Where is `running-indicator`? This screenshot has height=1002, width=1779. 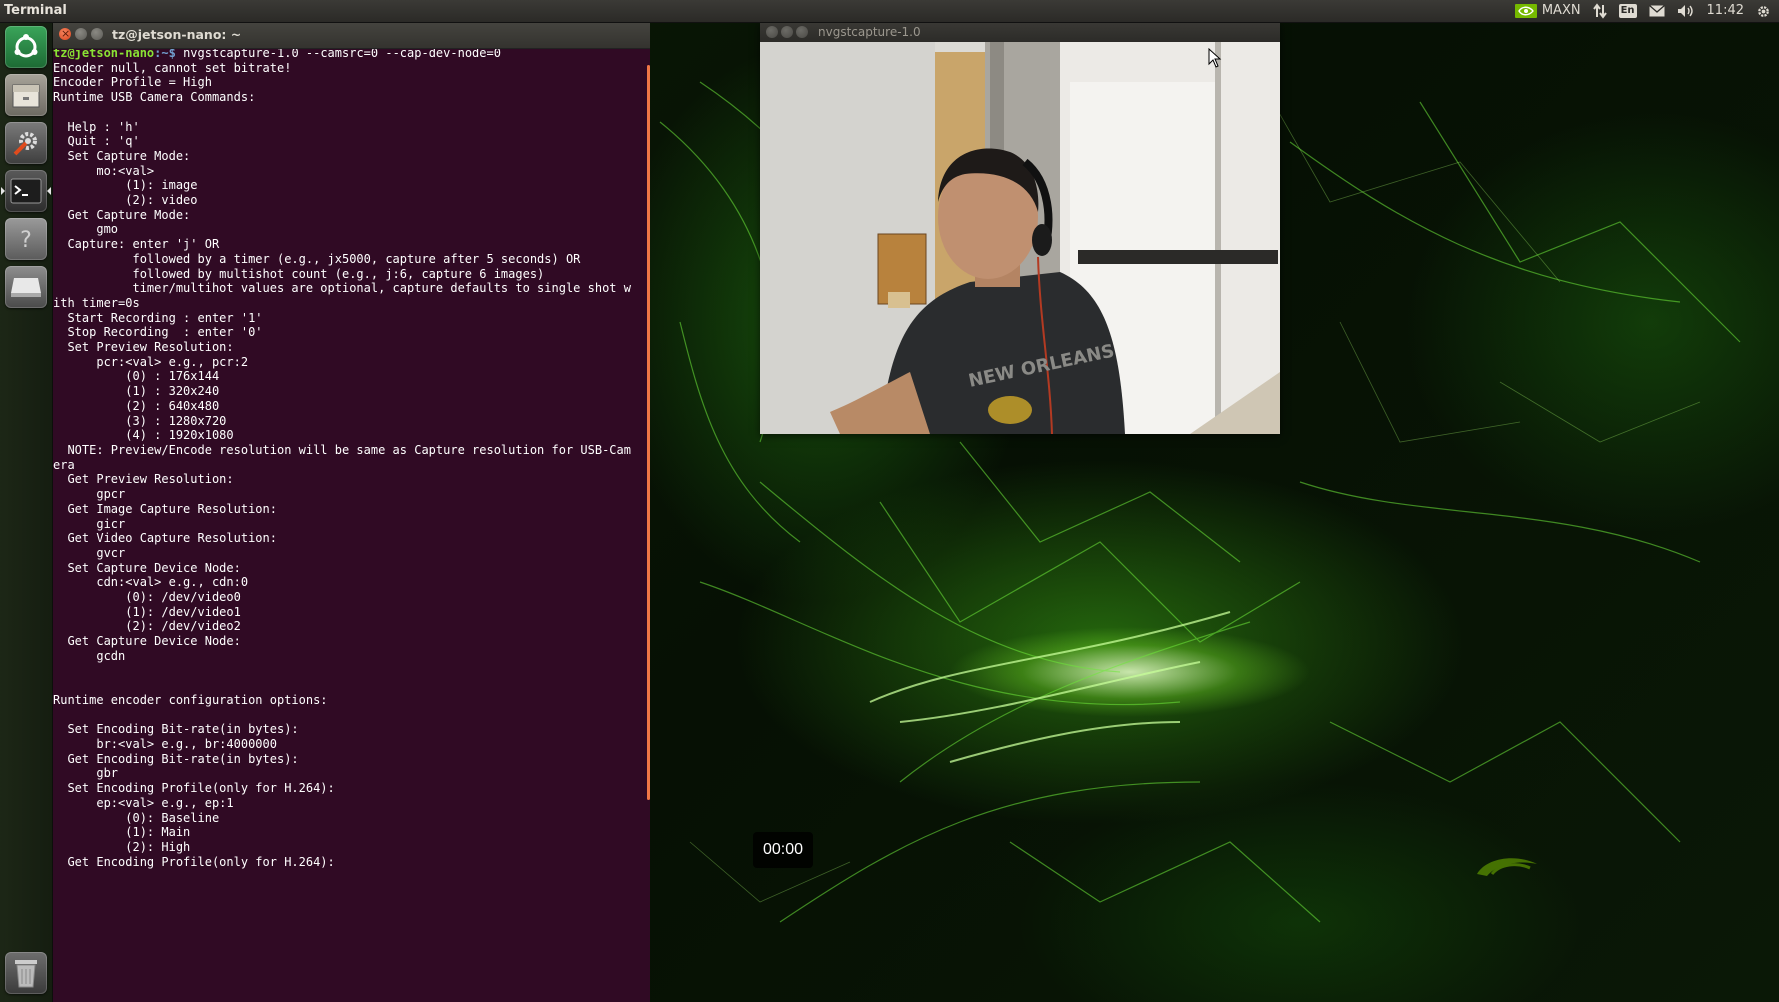 running-indicator is located at coordinates (3, 191).